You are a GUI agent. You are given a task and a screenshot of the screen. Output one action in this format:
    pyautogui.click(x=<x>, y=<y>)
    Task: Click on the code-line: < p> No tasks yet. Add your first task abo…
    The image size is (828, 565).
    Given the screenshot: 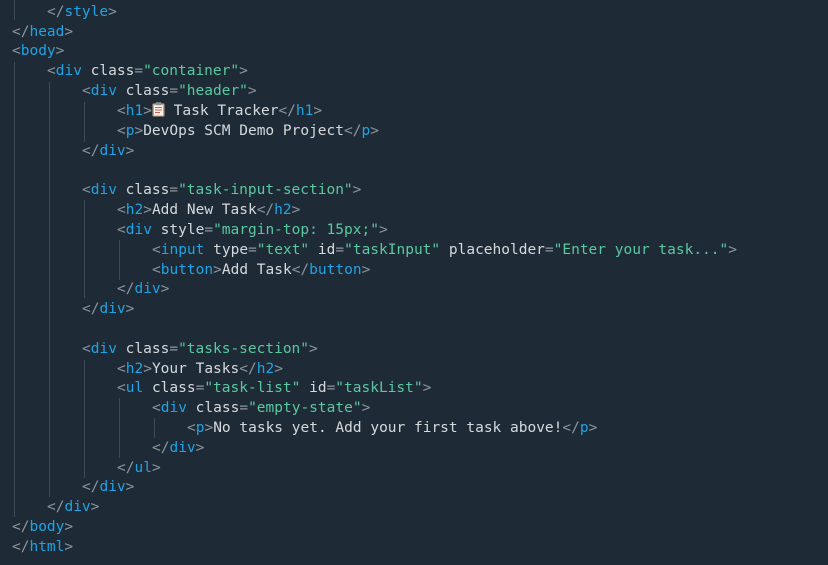 What is the action you would take?
    pyautogui.click(x=392, y=428)
    